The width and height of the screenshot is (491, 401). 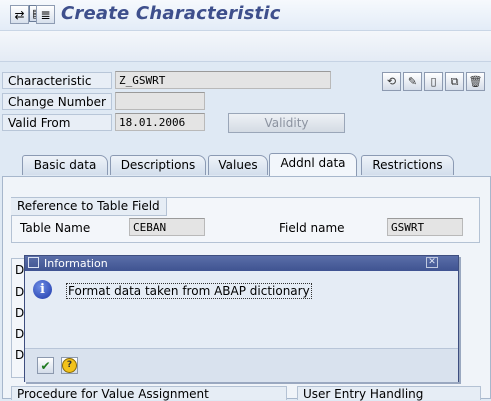 I want to click on tab-values: Values, so click(x=238, y=165).